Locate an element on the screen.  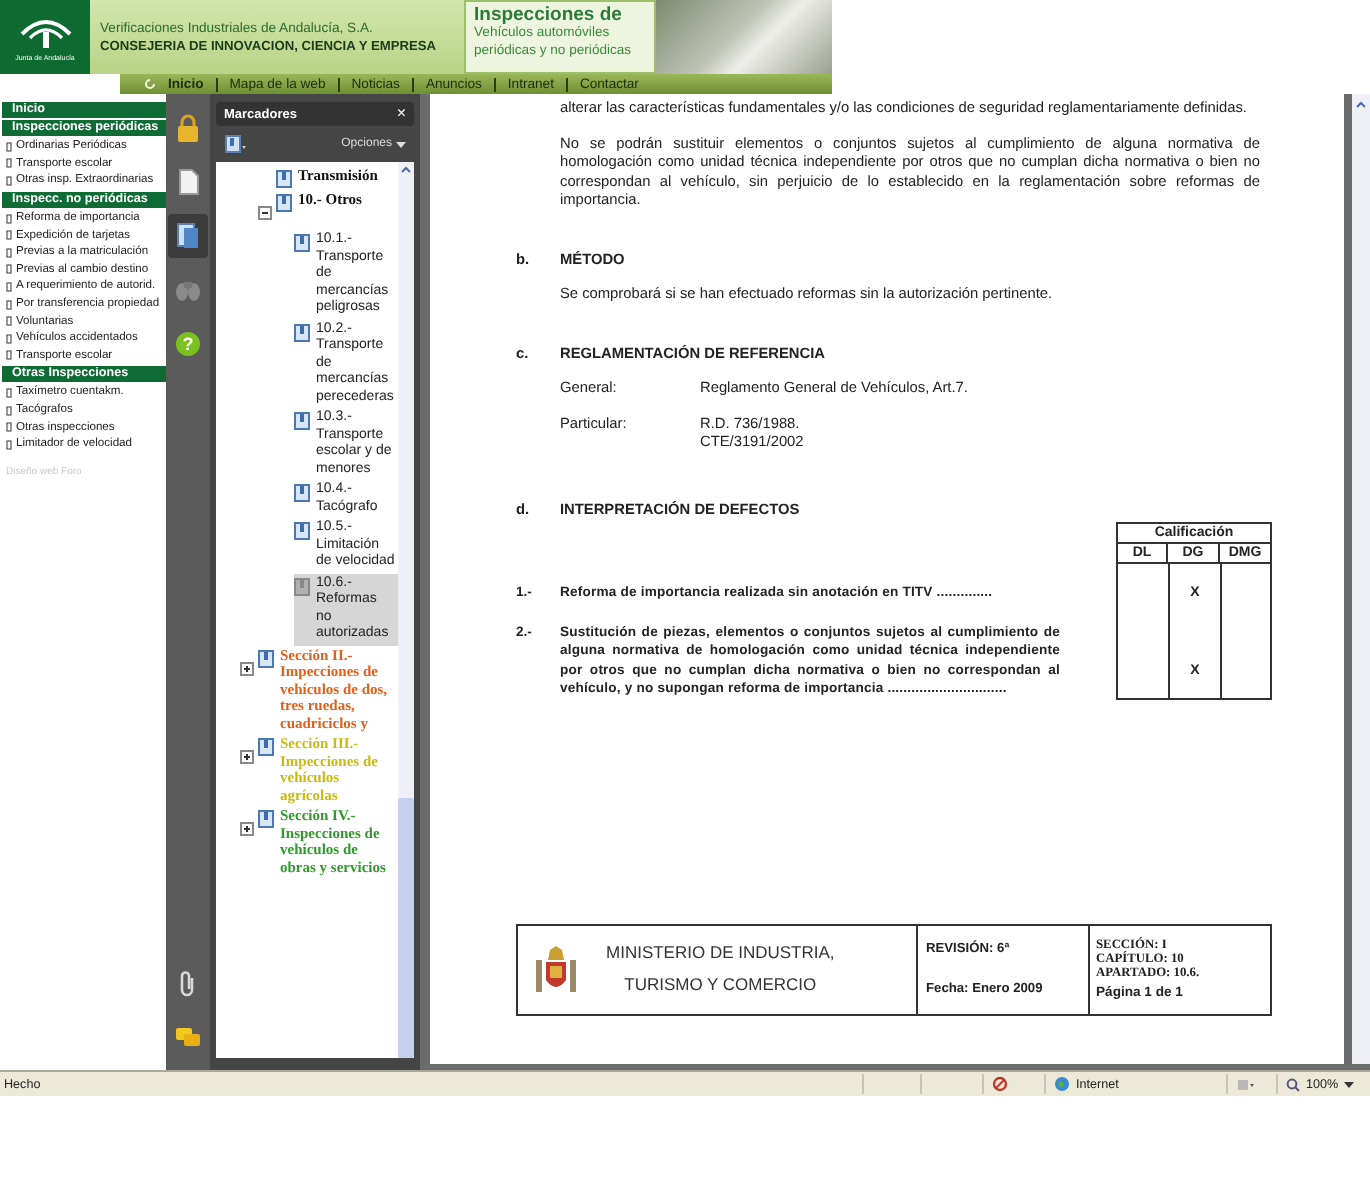
lock-icon is located at coordinates (188, 128).